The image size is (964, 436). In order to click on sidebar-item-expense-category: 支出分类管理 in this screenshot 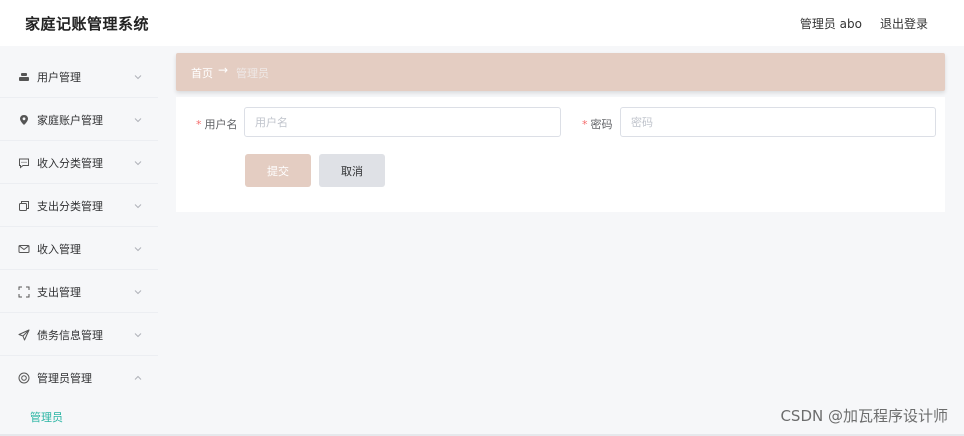, I will do `click(79, 206)`.